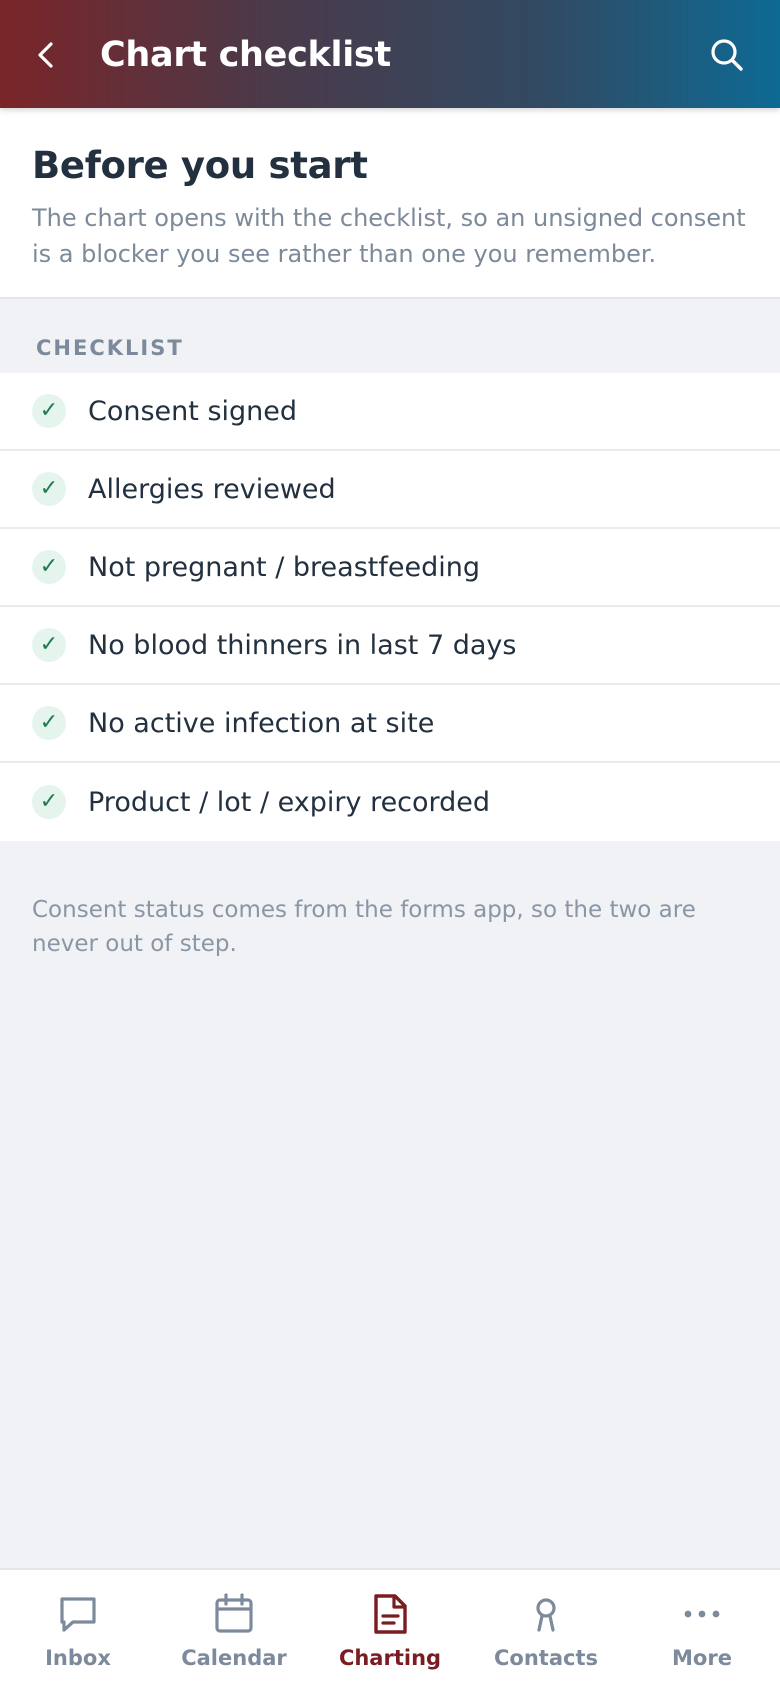  What do you see at coordinates (234, 1658) in the screenshot?
I see `tab-label: Calendar` at bounding box center [234, 1658].